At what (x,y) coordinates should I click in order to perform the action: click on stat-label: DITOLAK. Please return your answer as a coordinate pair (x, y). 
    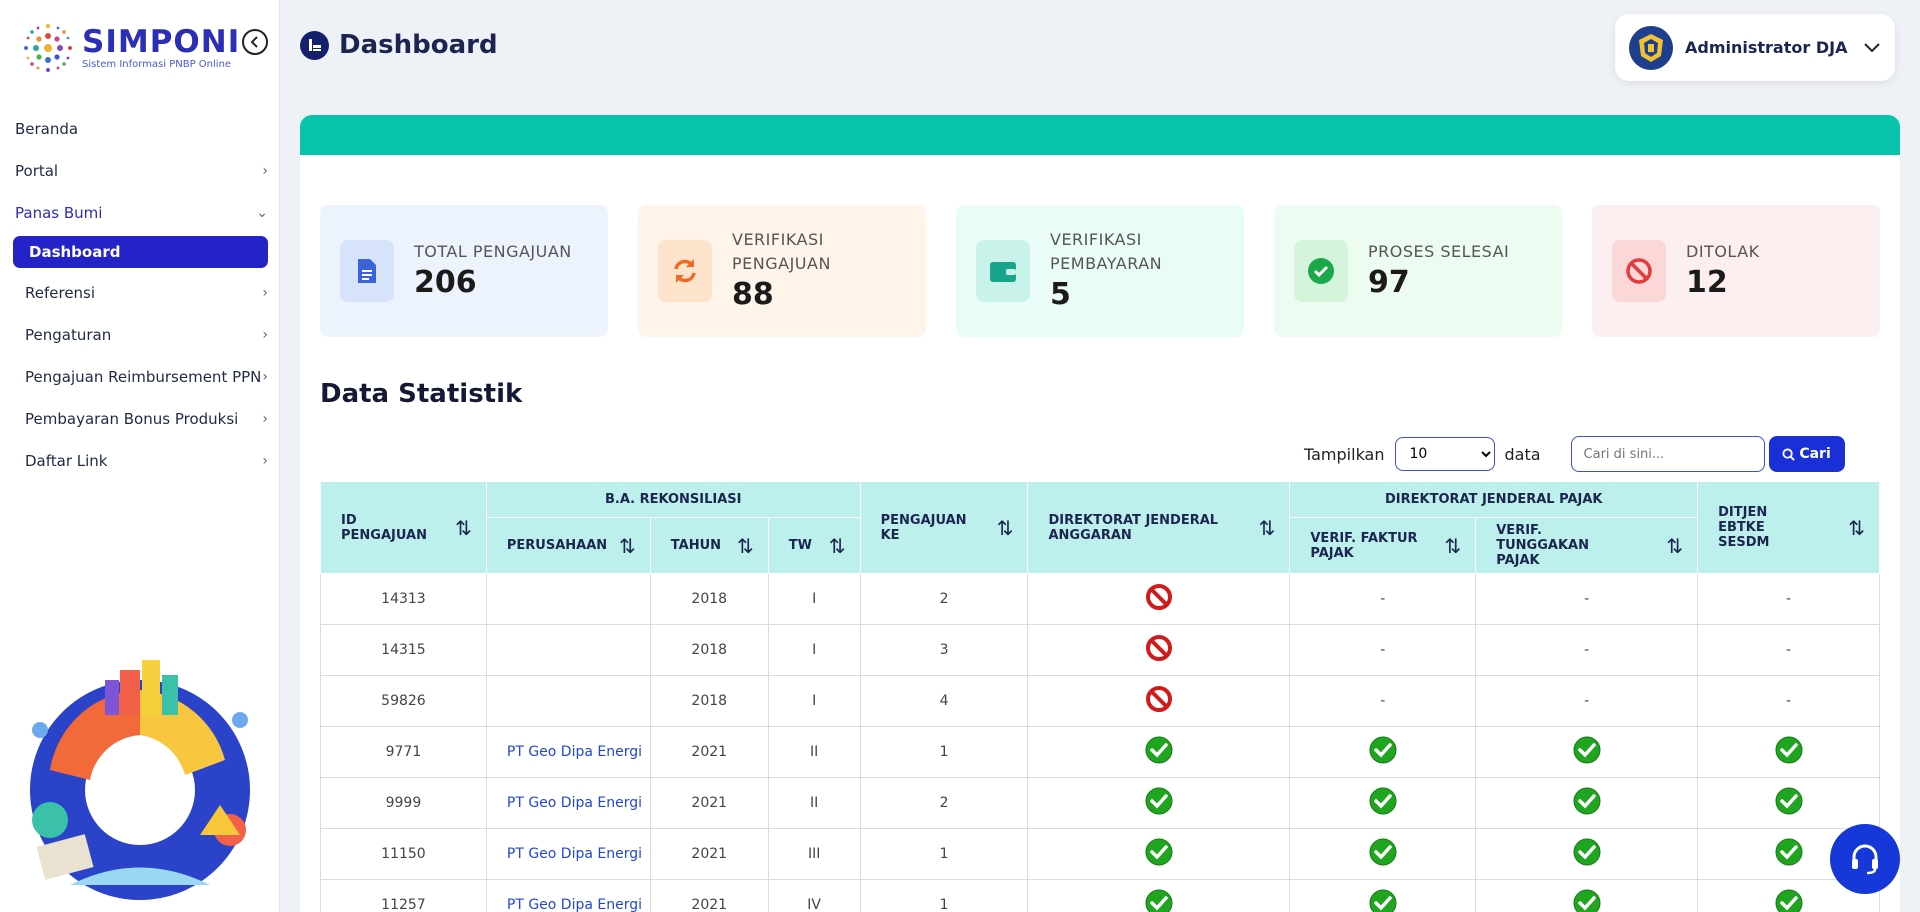
    Looking at the image, I should click on (1723, 251).